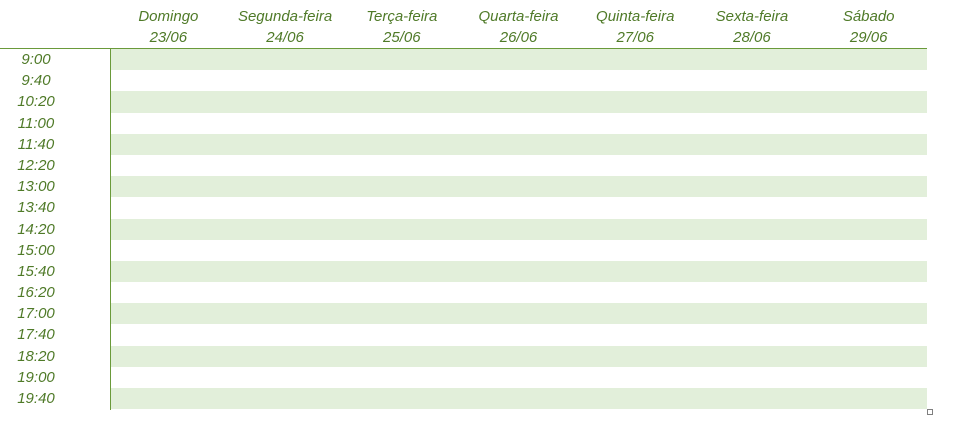 The height and width of the screenshot is (427, 961). I want to click on time-slot-label: 17:00, so click(36, 313).